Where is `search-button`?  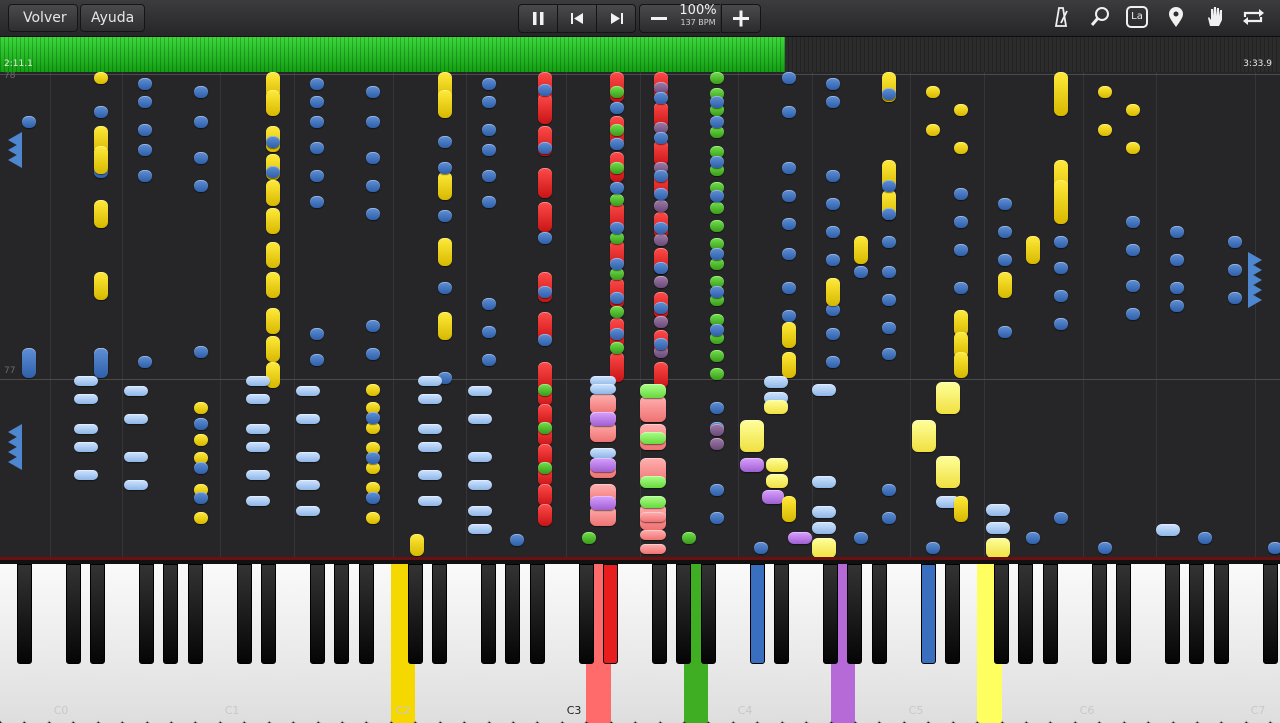 search-button is located at coordinates (1100, 17).